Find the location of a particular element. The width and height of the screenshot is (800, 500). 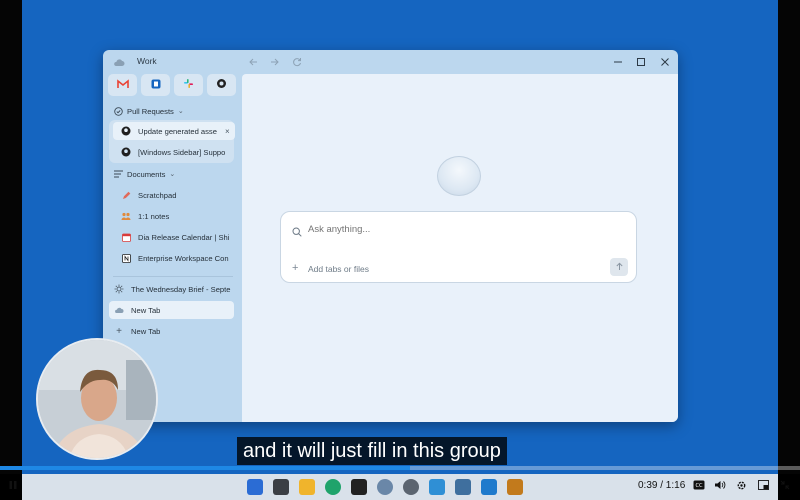

back-arrow-icon is located at coordinates (253, 62).